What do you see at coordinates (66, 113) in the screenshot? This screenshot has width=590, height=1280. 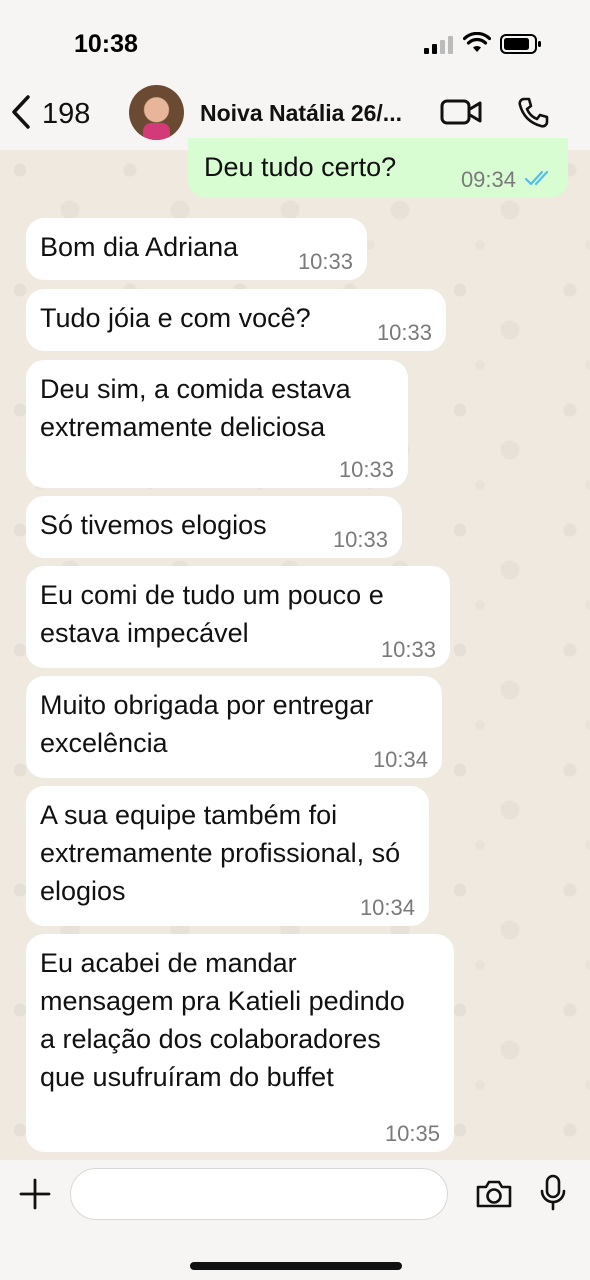 I see `unread-count: 198` at bounding box center [66, 113].